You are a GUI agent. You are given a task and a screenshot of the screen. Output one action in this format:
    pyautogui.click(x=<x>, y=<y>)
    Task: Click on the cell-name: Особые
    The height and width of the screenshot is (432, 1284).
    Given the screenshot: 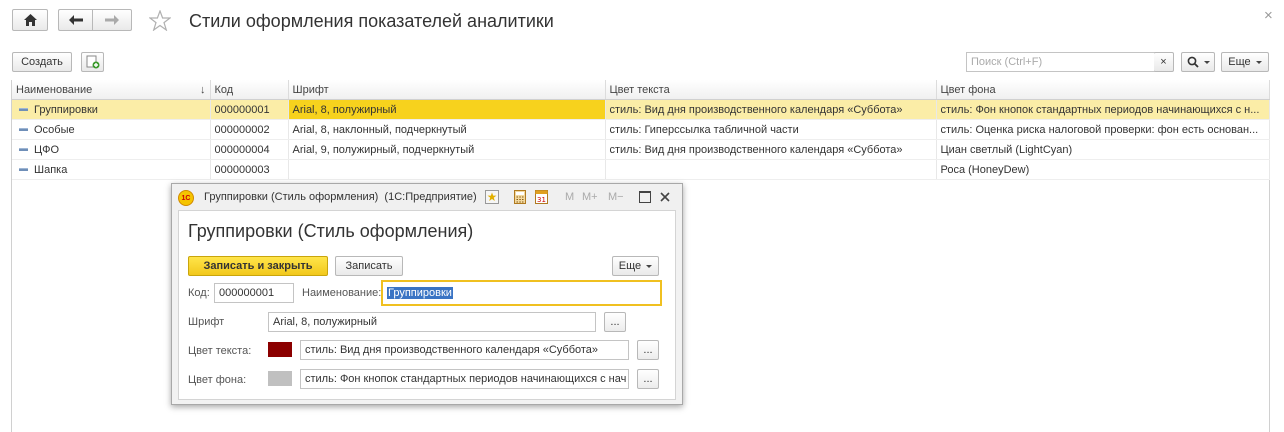 What is the action you would take?
    pyautogui.click(x=111, y=129)
    